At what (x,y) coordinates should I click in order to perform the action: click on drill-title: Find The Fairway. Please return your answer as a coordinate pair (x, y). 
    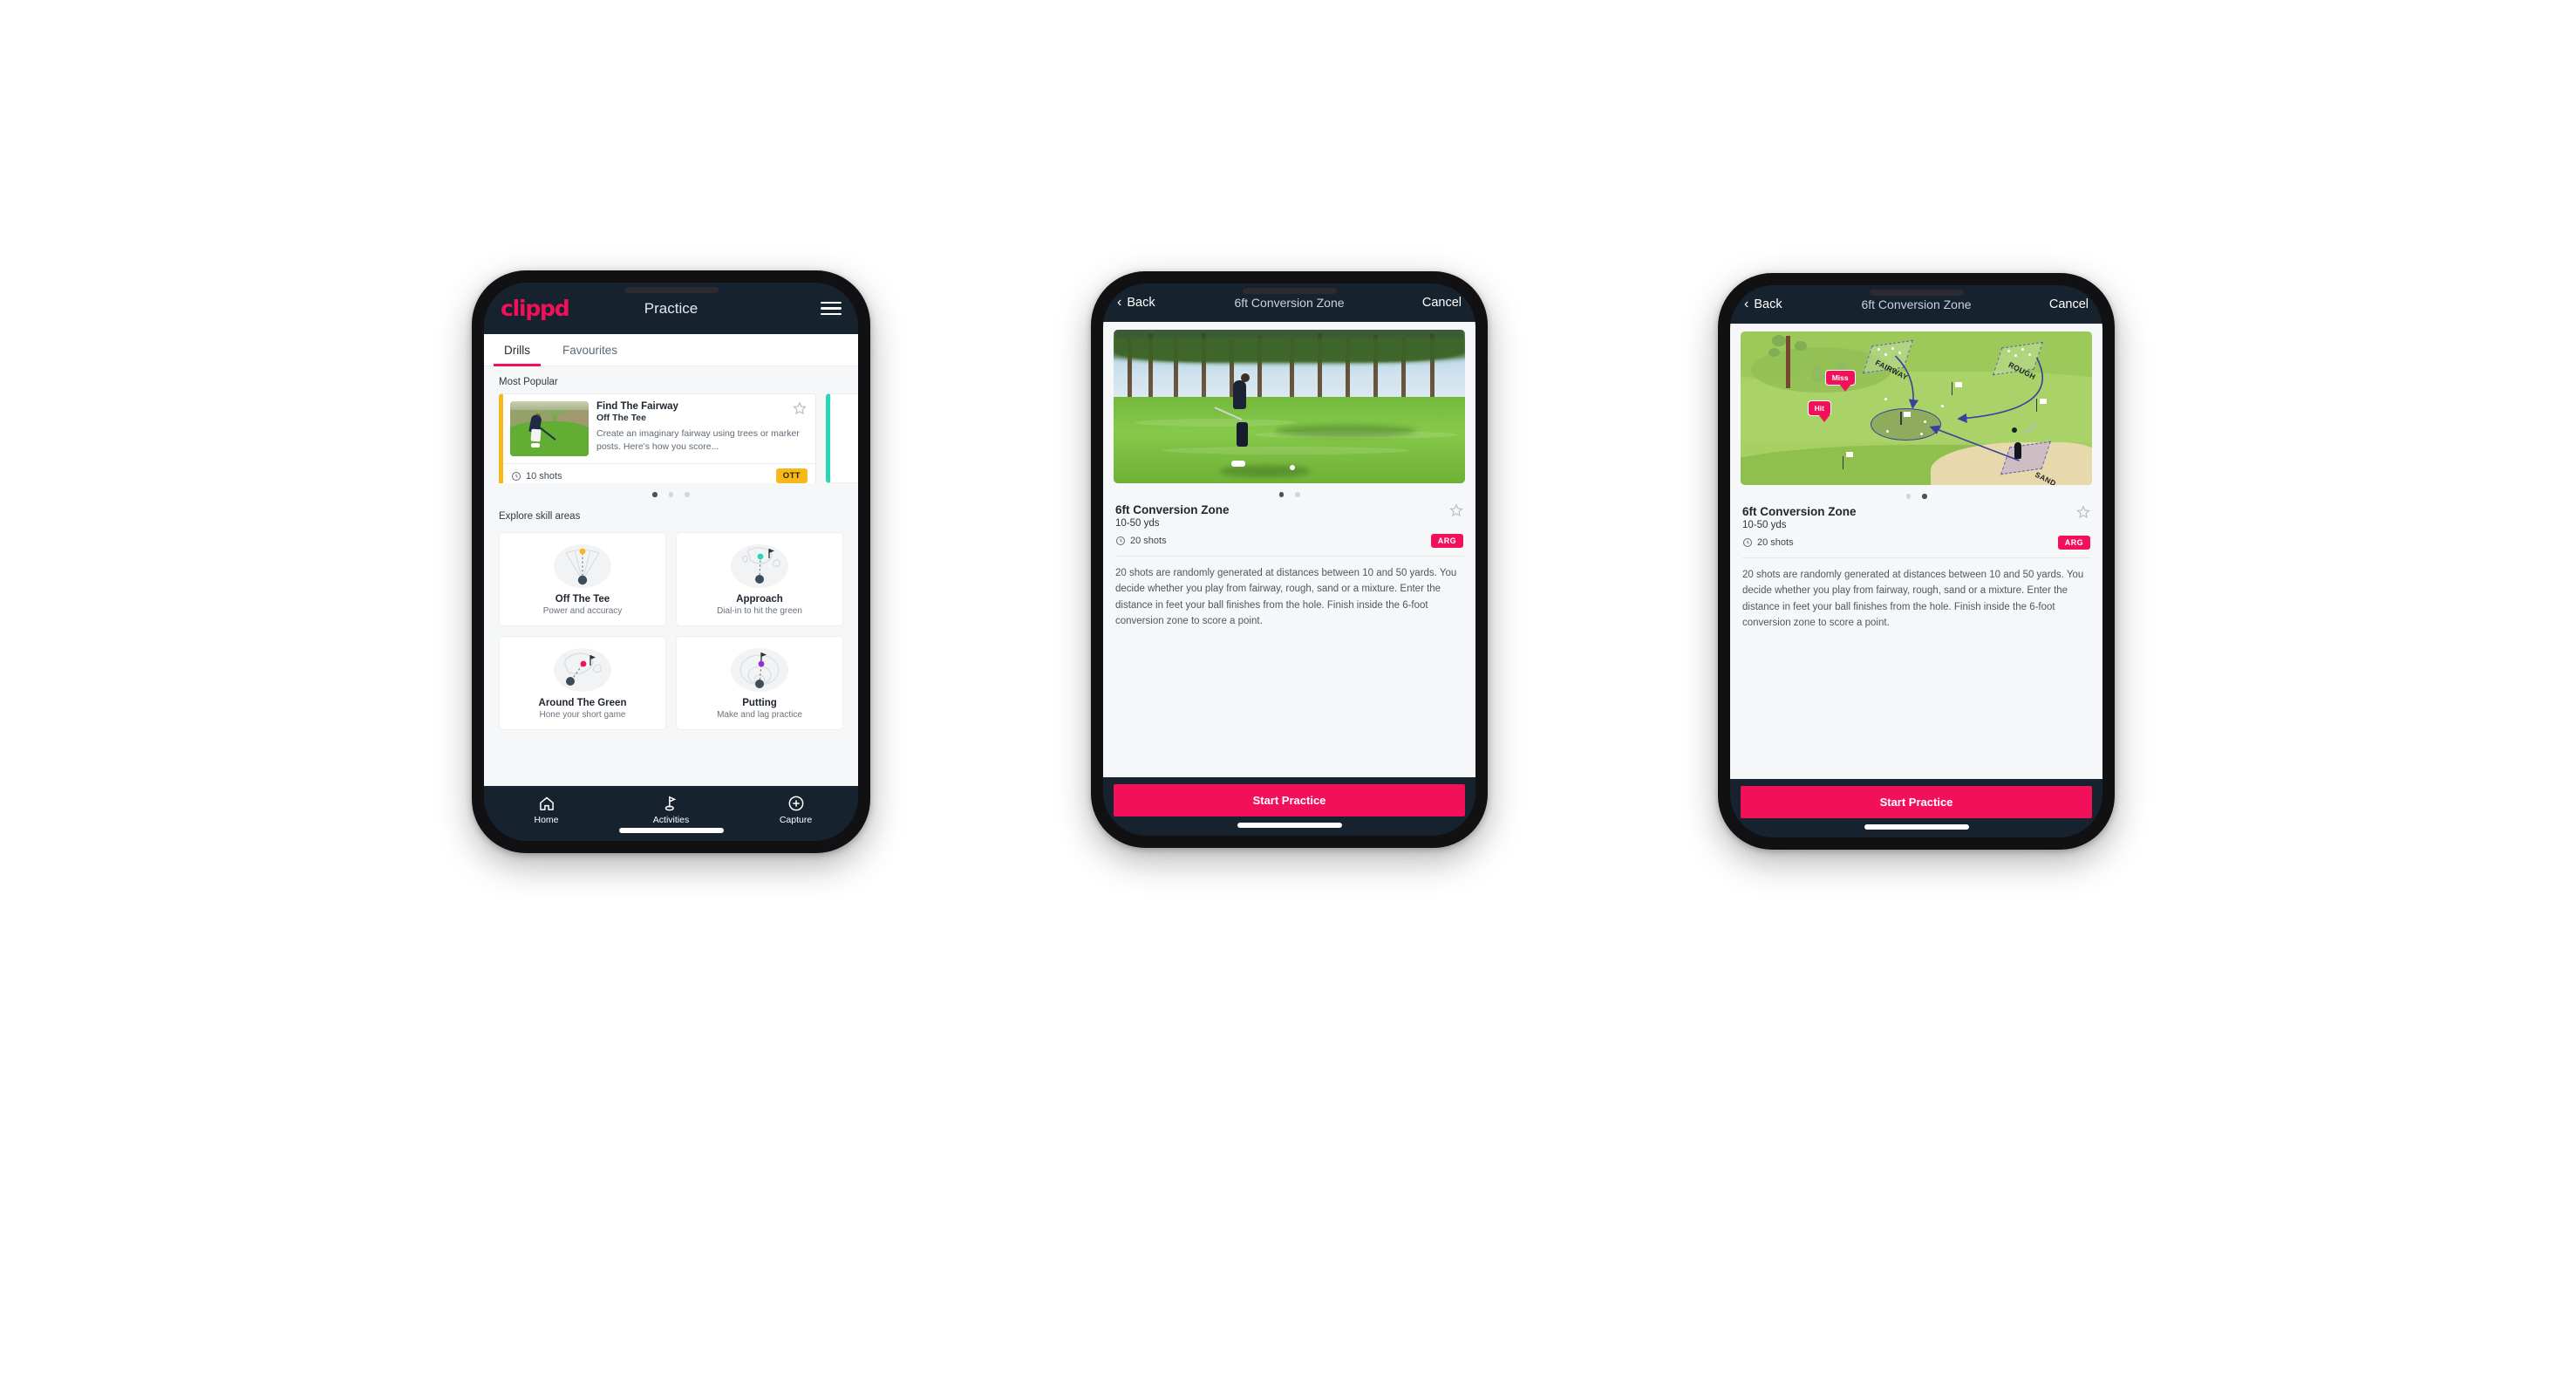
    Looking at the image, I should click on (637, 406).